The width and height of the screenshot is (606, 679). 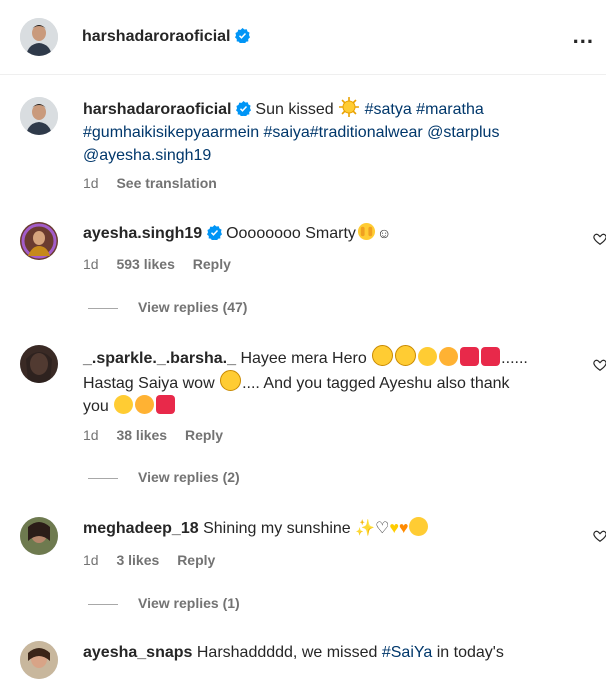 I want to click on comment-text: in today's, so click(x=470, y=652).